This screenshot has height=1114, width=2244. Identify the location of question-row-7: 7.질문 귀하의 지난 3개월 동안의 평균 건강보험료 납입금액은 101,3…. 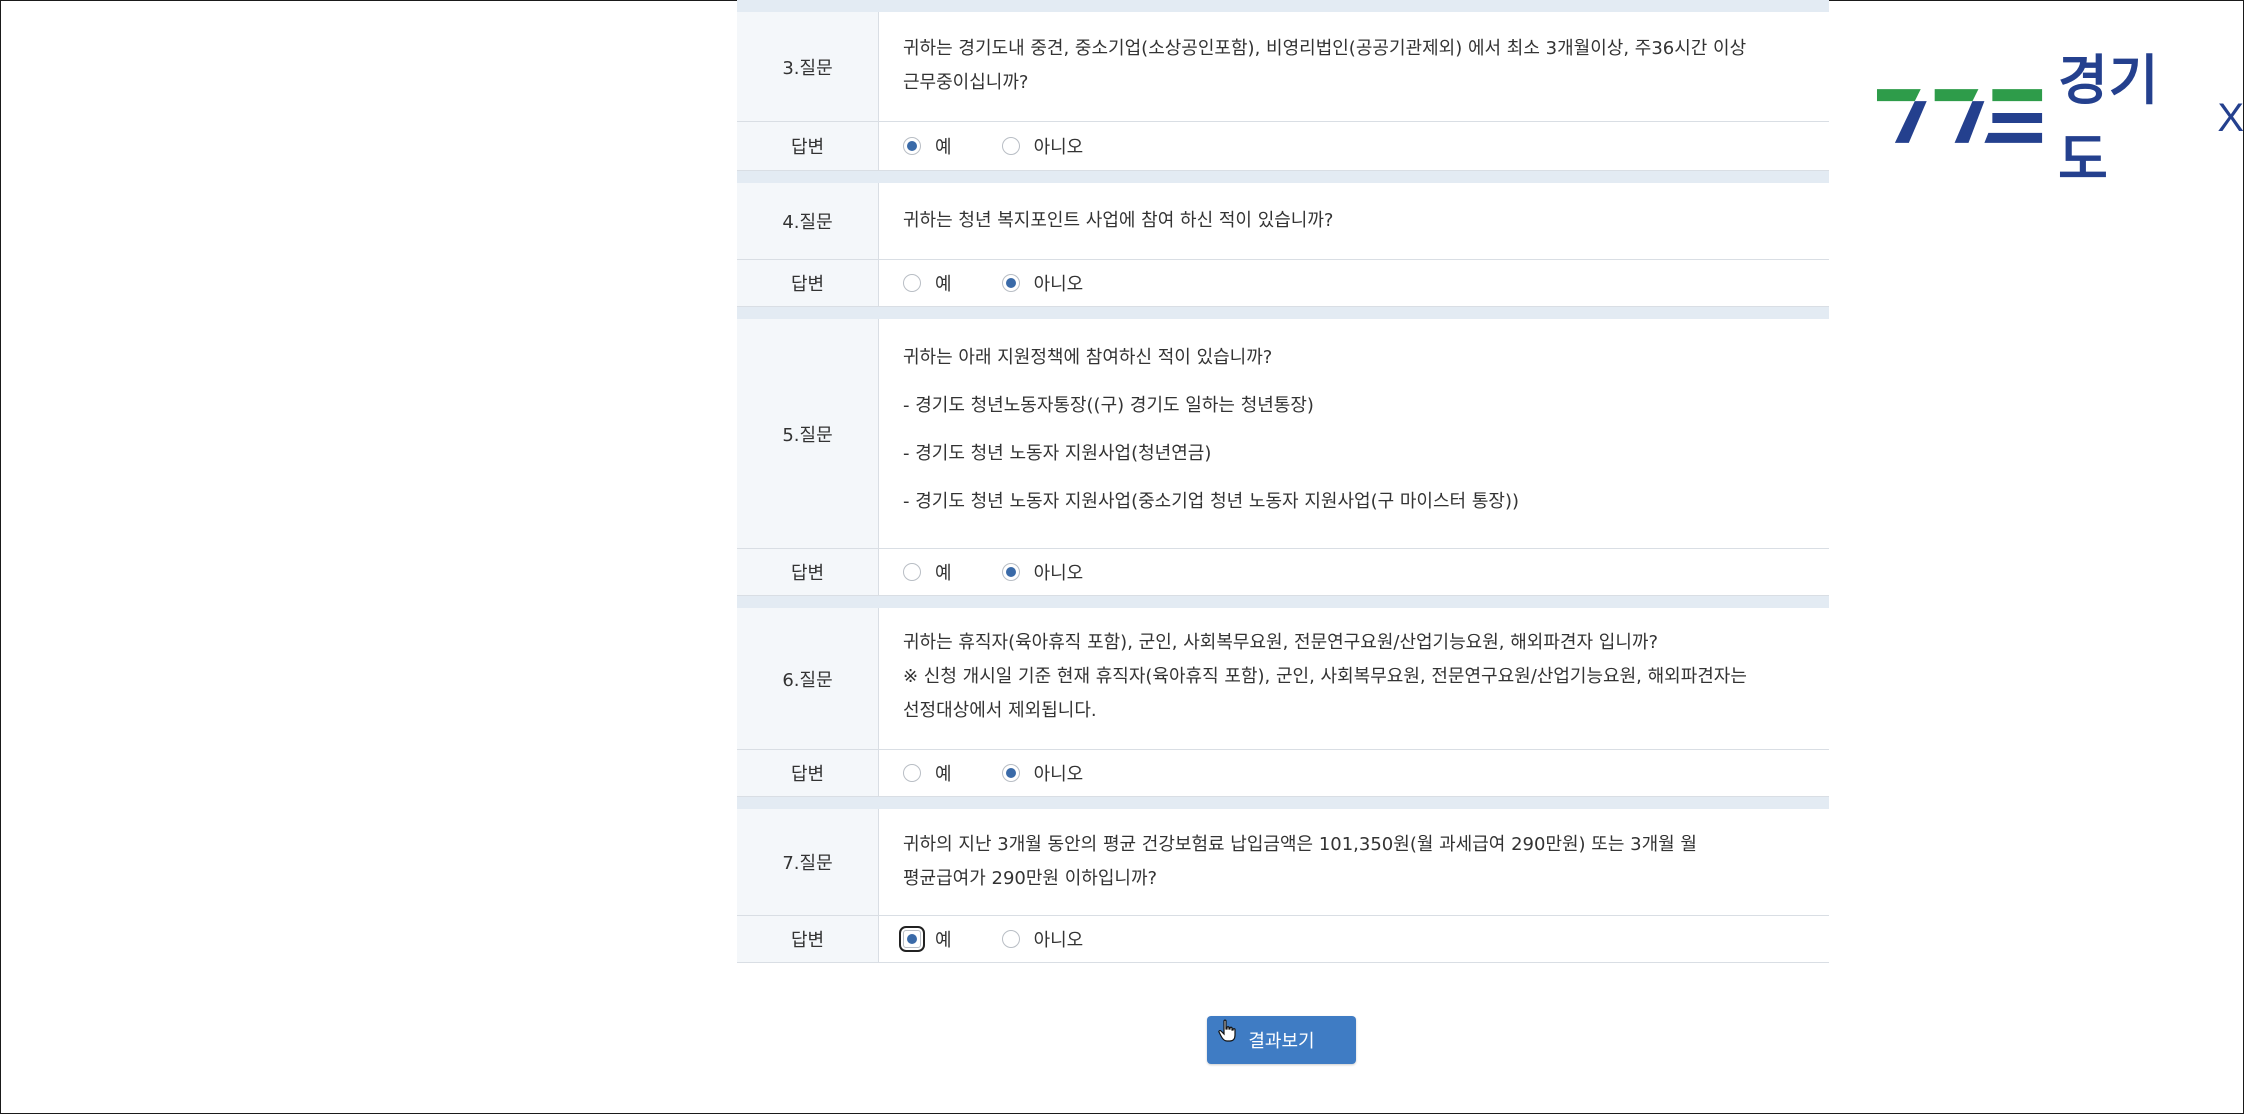
(1283, 862).